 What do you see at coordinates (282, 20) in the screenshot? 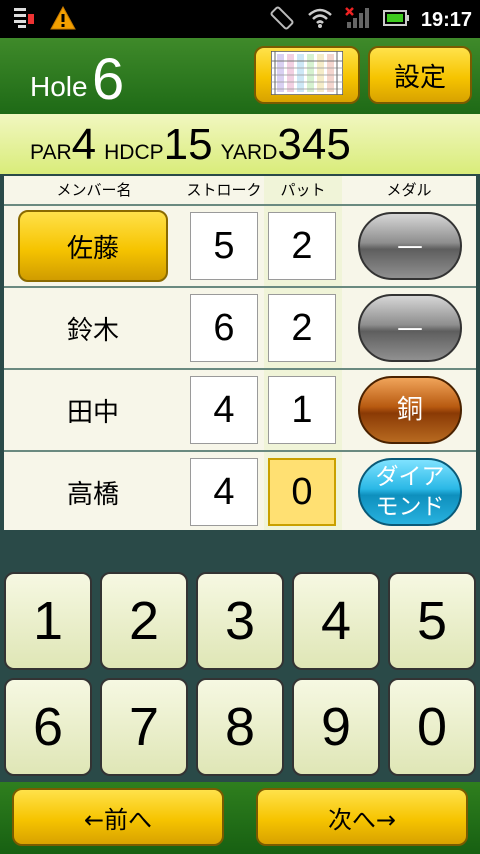
I see `rotate-icon` at bounding box center [282, 20].